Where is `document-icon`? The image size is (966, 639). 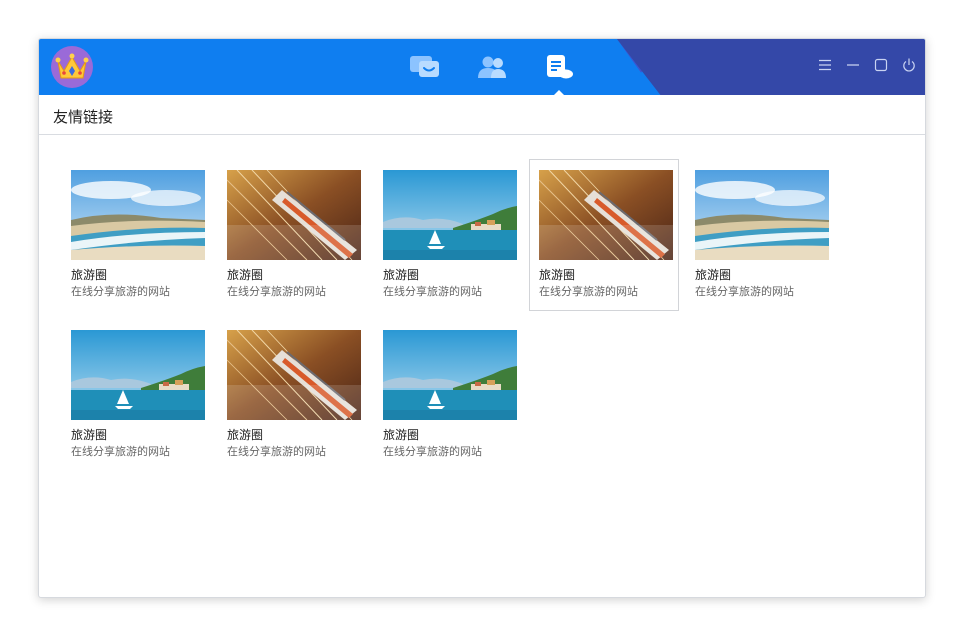
document-icon is located at coordinates (560, 67).